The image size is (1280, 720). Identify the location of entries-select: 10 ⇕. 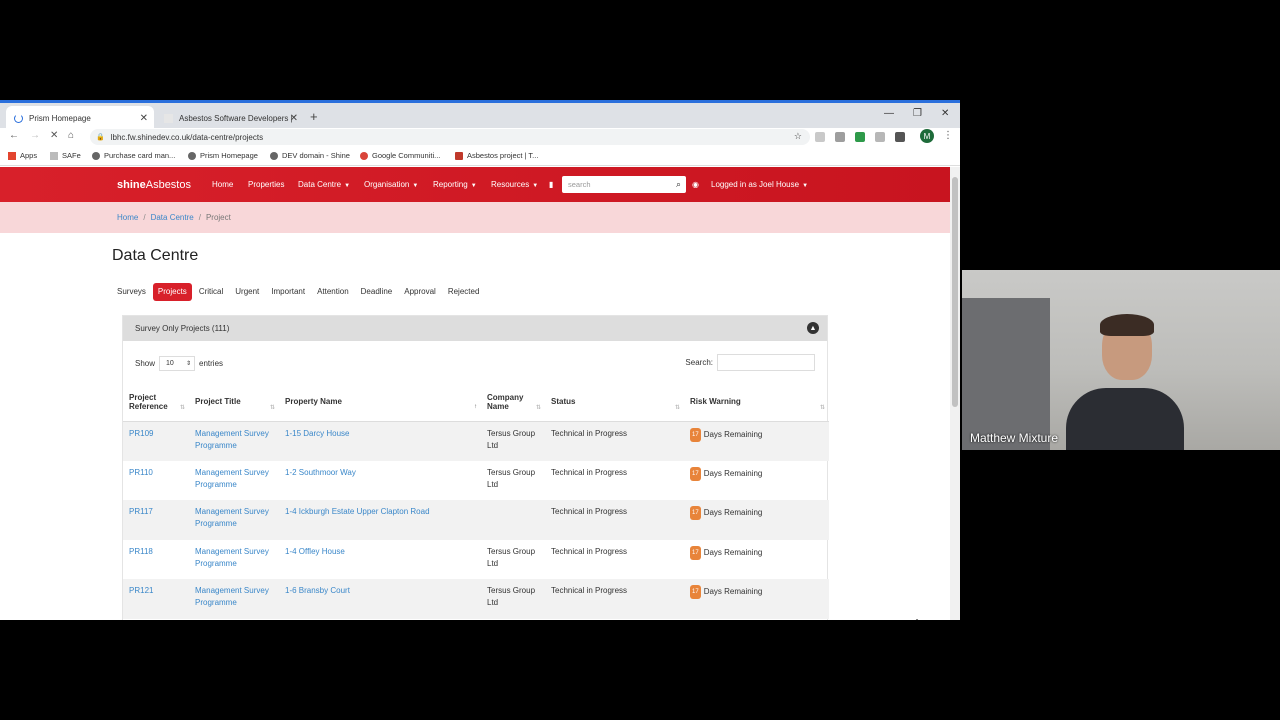
(177, 363).